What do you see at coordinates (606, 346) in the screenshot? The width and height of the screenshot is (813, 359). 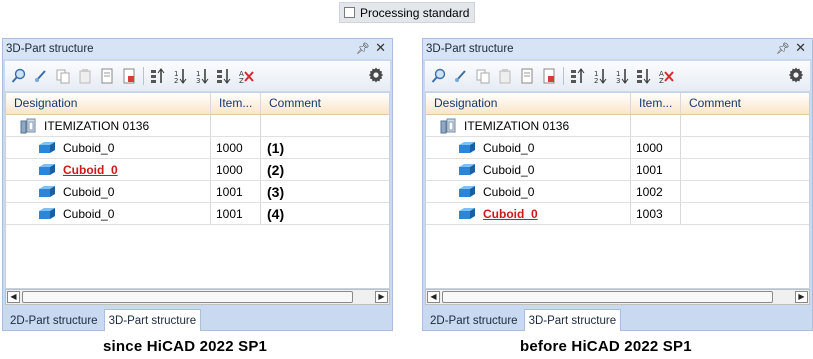 I see `caption-before: before HiCAD 2022 SP1` at bounding box center [606, 346].